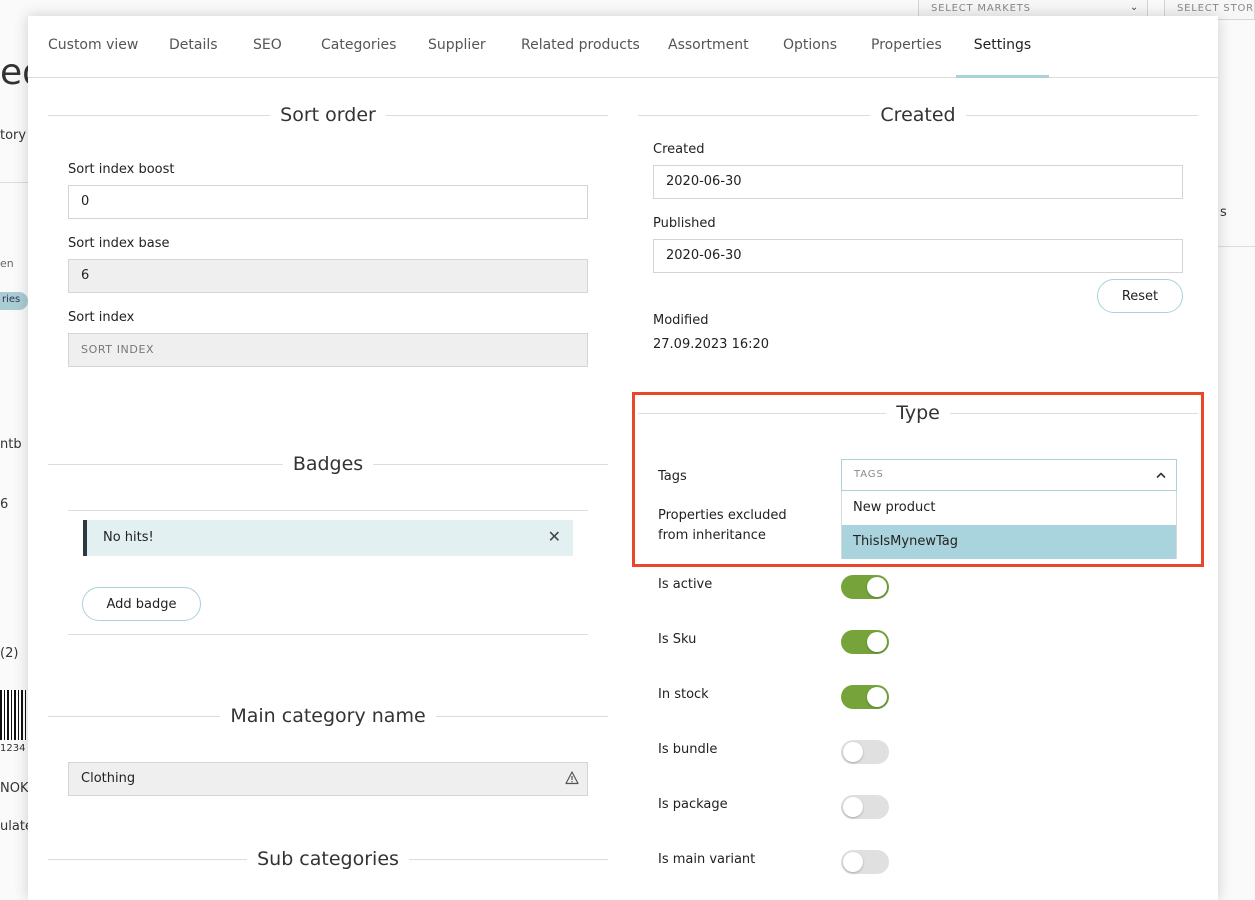 This screenshot has width=1255, height=900. Describe the element at coordinates (554, 536) in the screenshot. I see `close-icon: ✕` at that location.